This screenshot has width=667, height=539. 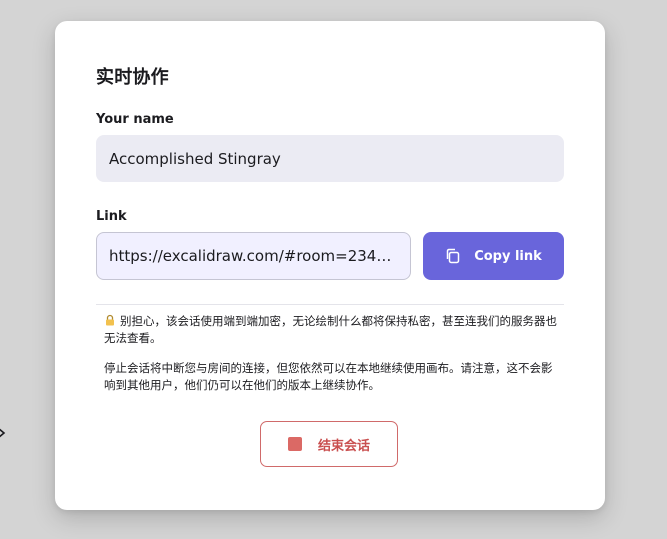 What do you see at coordinates (330, 158) in the screenshot?
I see `name-input: Accomplished Stingray` at bounding box center [330, 158].